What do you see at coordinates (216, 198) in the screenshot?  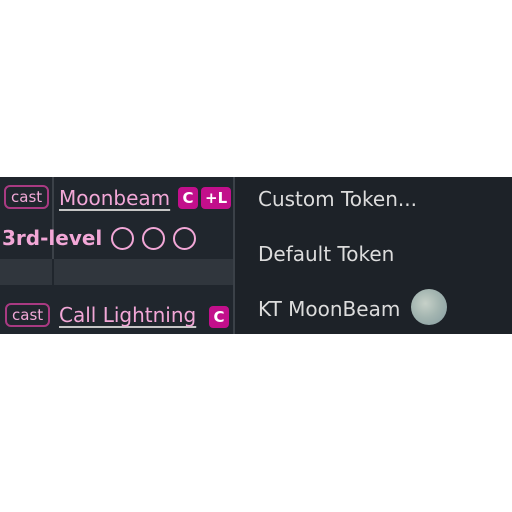 I see `higher-level-badge: +L` at bounding box center [216, 198].